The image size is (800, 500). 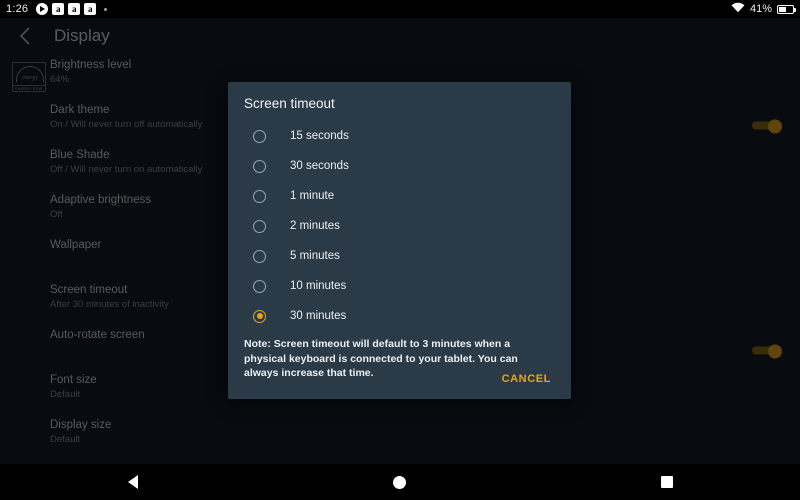 What do you see at coordinates (399, 226) in the screenshot?
I see `radio-option-2-minutes: 2 minutes` at bounding box center [399, 226].